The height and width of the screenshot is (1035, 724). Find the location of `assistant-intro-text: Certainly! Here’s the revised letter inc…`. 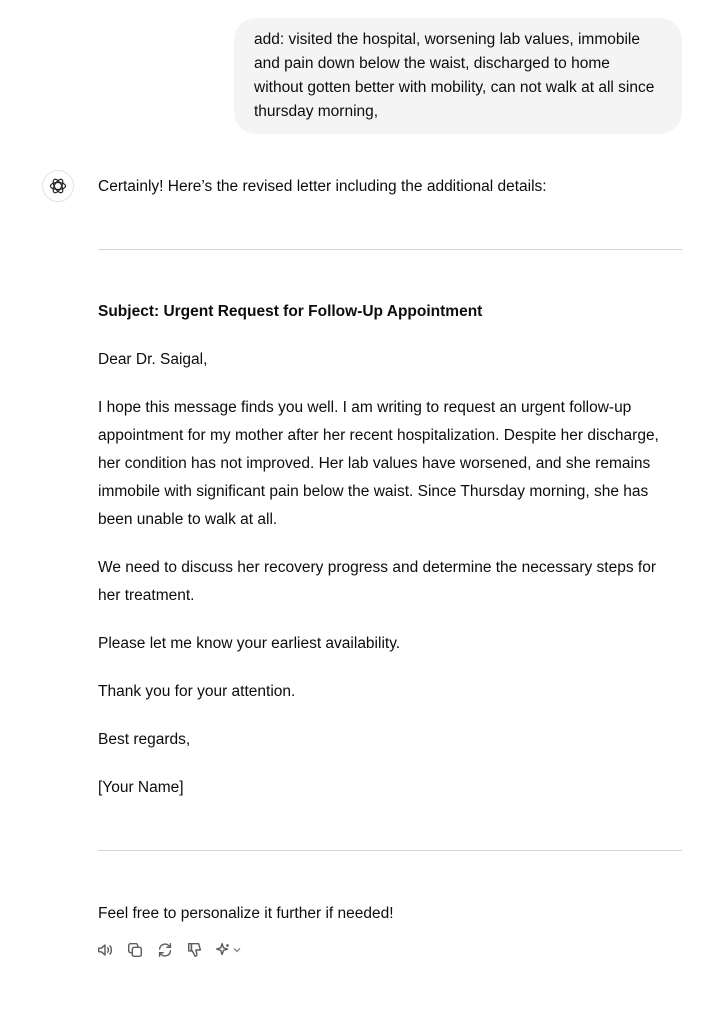

assistant-intro-text: Certainly! Here’s the revised letter inc… is located at coordinates (322, 186).